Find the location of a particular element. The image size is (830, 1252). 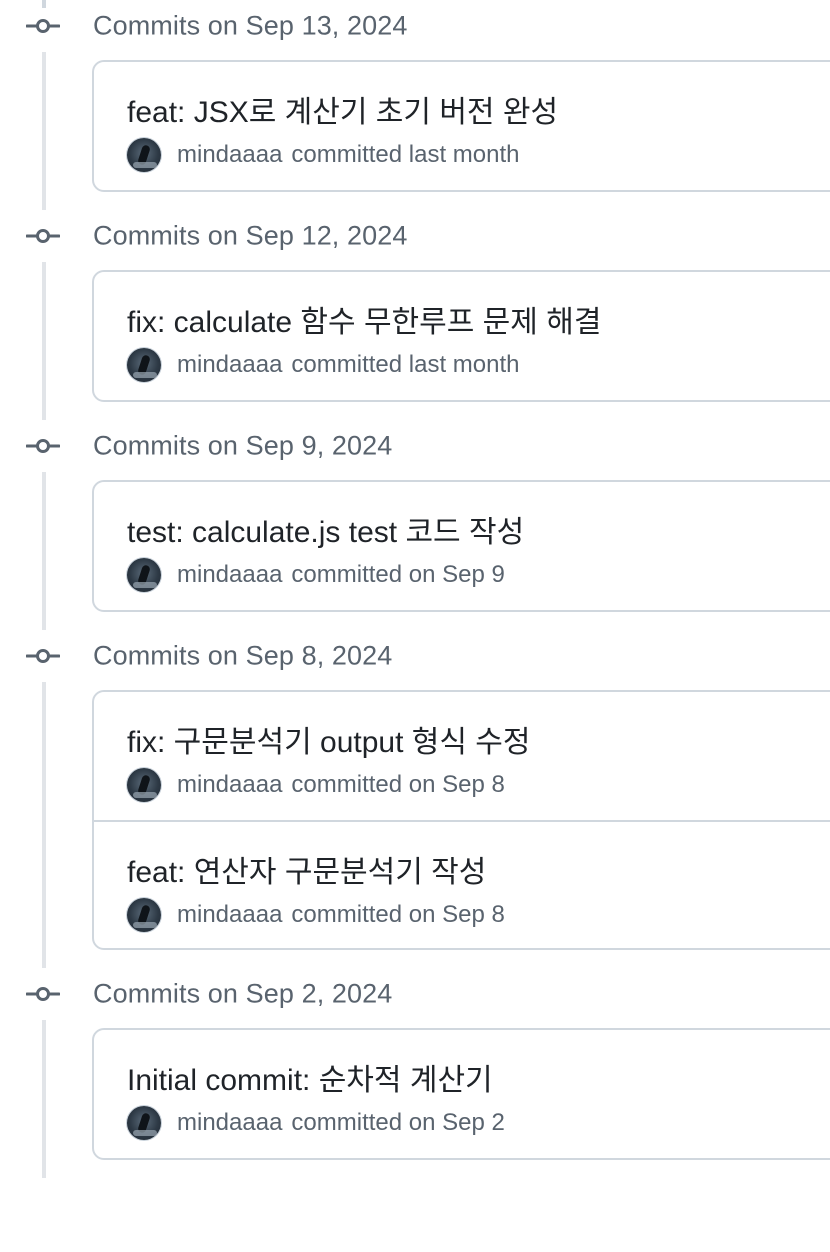

commit-title-link: feat: JSX로 계산기 초기 버전 완성 is located at coordinates (342, 109).